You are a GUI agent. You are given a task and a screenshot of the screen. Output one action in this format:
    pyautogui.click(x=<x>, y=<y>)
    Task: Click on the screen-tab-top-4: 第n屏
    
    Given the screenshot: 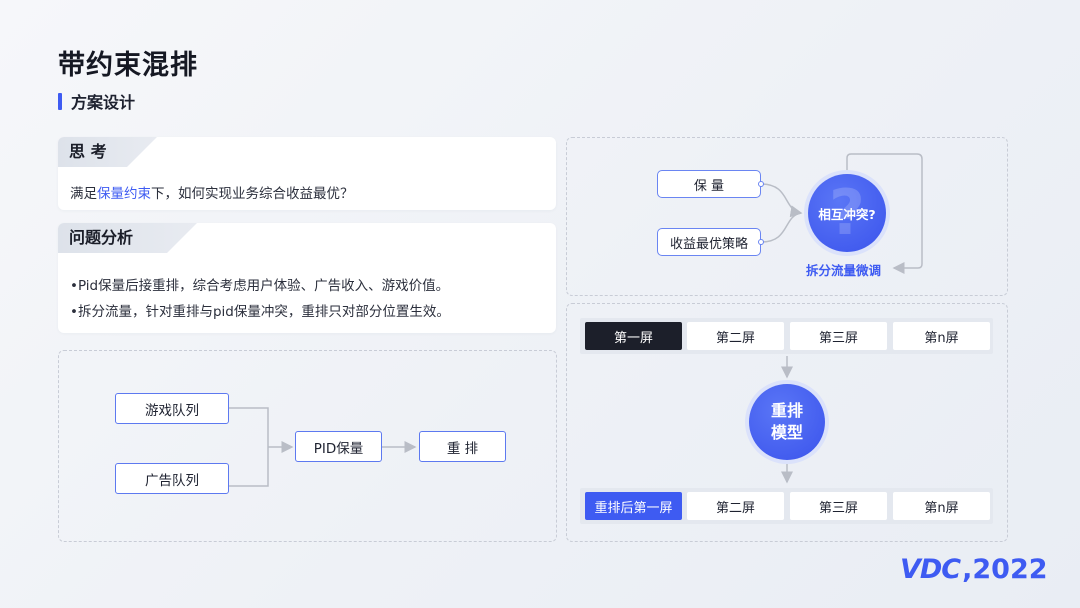 What is the action you would take?
    pyautogui.click(x=941, y=336)
    